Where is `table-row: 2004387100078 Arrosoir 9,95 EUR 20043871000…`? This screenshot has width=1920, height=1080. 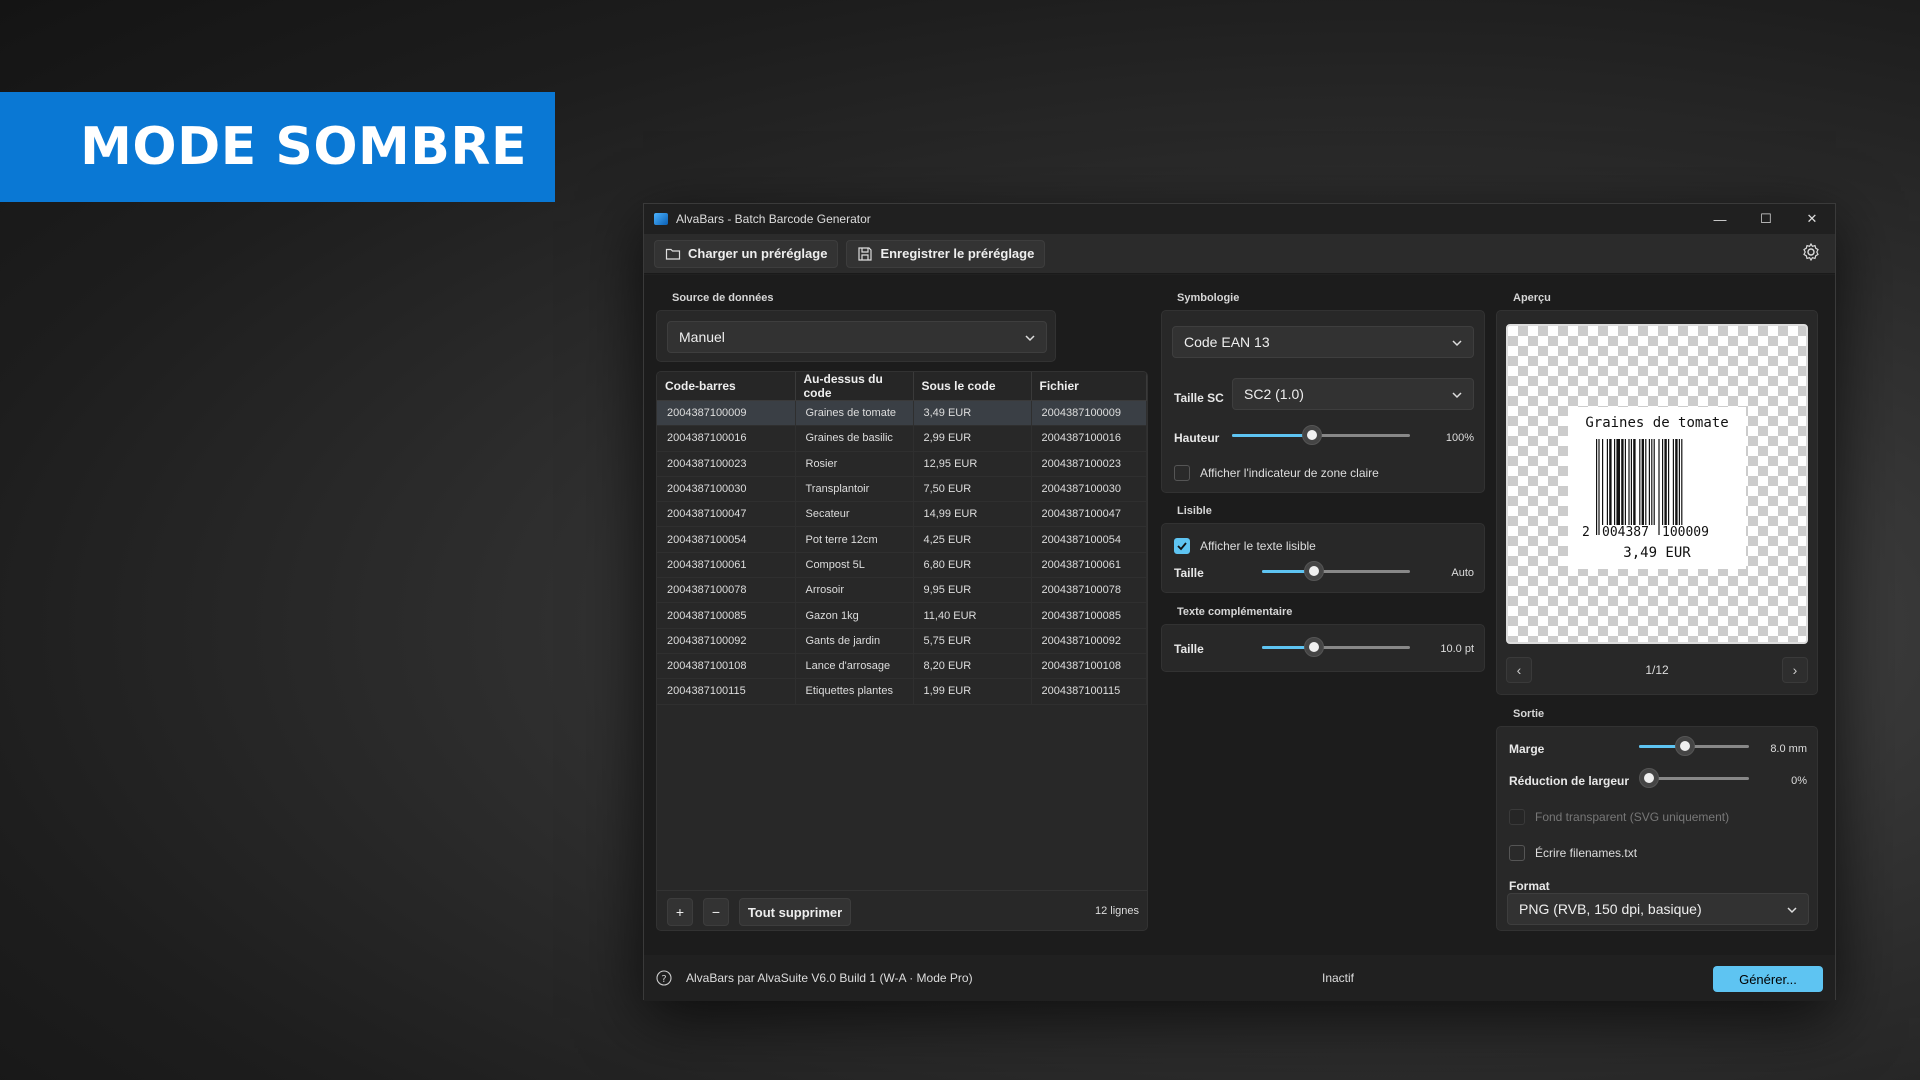
table-row: 2004387100078 Arrosoir 9,95 EUR 20043871000… is located at coordinates (902, 590).